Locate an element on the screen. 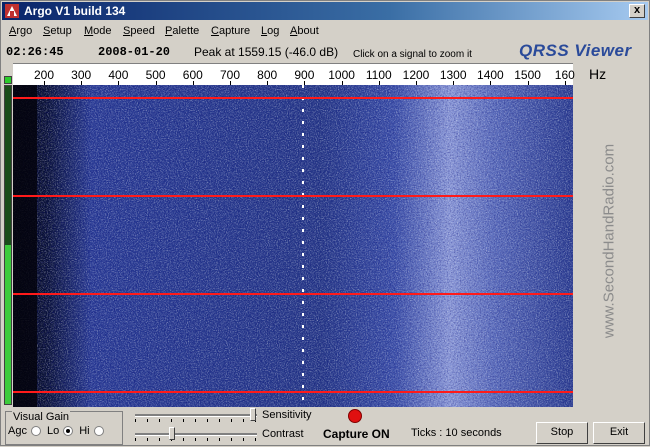 This screenshot has height=447, width=650. sensitivity-track is located at coordinates (196, 415).